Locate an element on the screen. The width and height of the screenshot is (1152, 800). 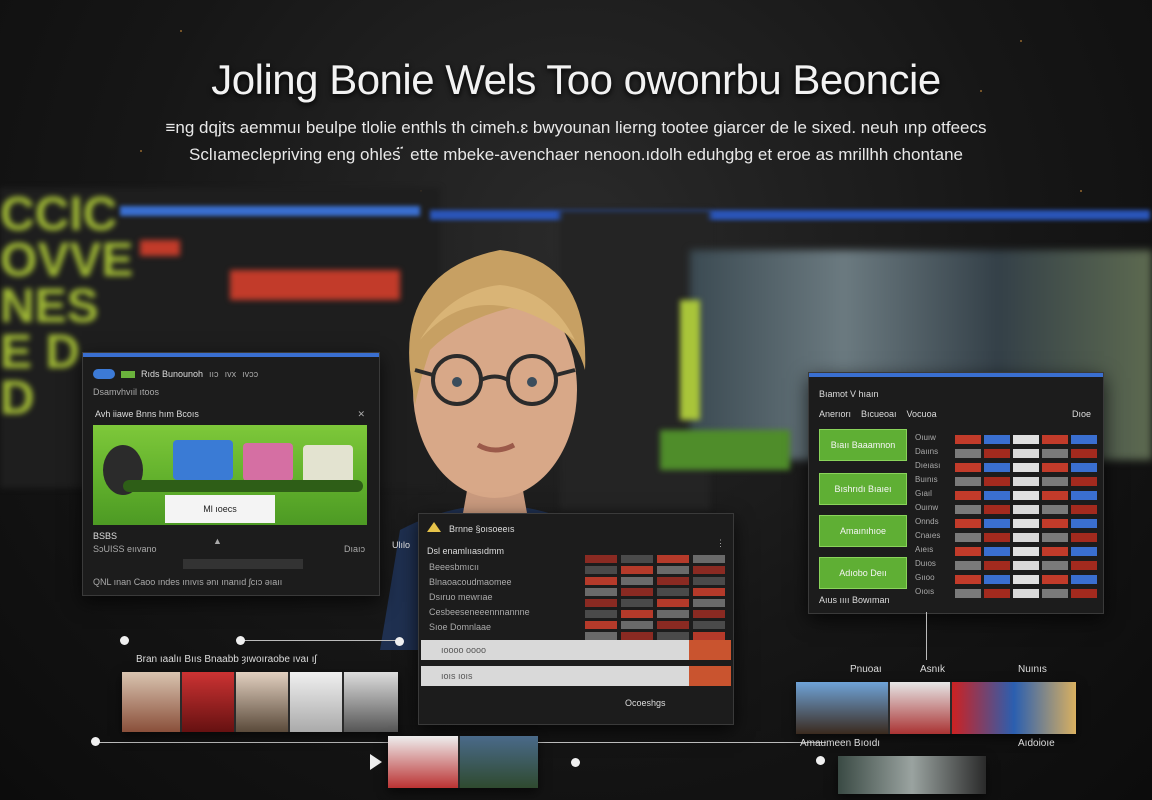
tab: Bıcueoaı is located at coordinates (879, 414).